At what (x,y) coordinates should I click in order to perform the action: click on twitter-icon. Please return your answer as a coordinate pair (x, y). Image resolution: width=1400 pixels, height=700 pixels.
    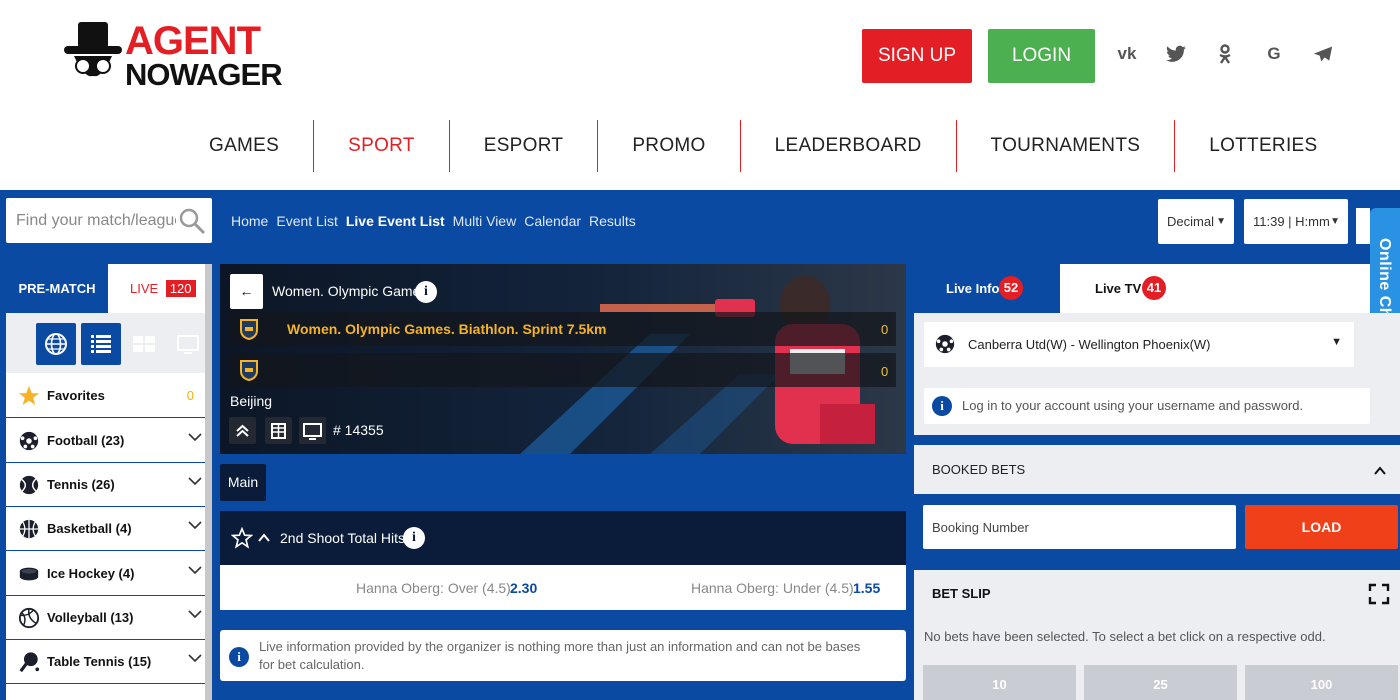
    Looking at the image, I should click on (1176, 54).